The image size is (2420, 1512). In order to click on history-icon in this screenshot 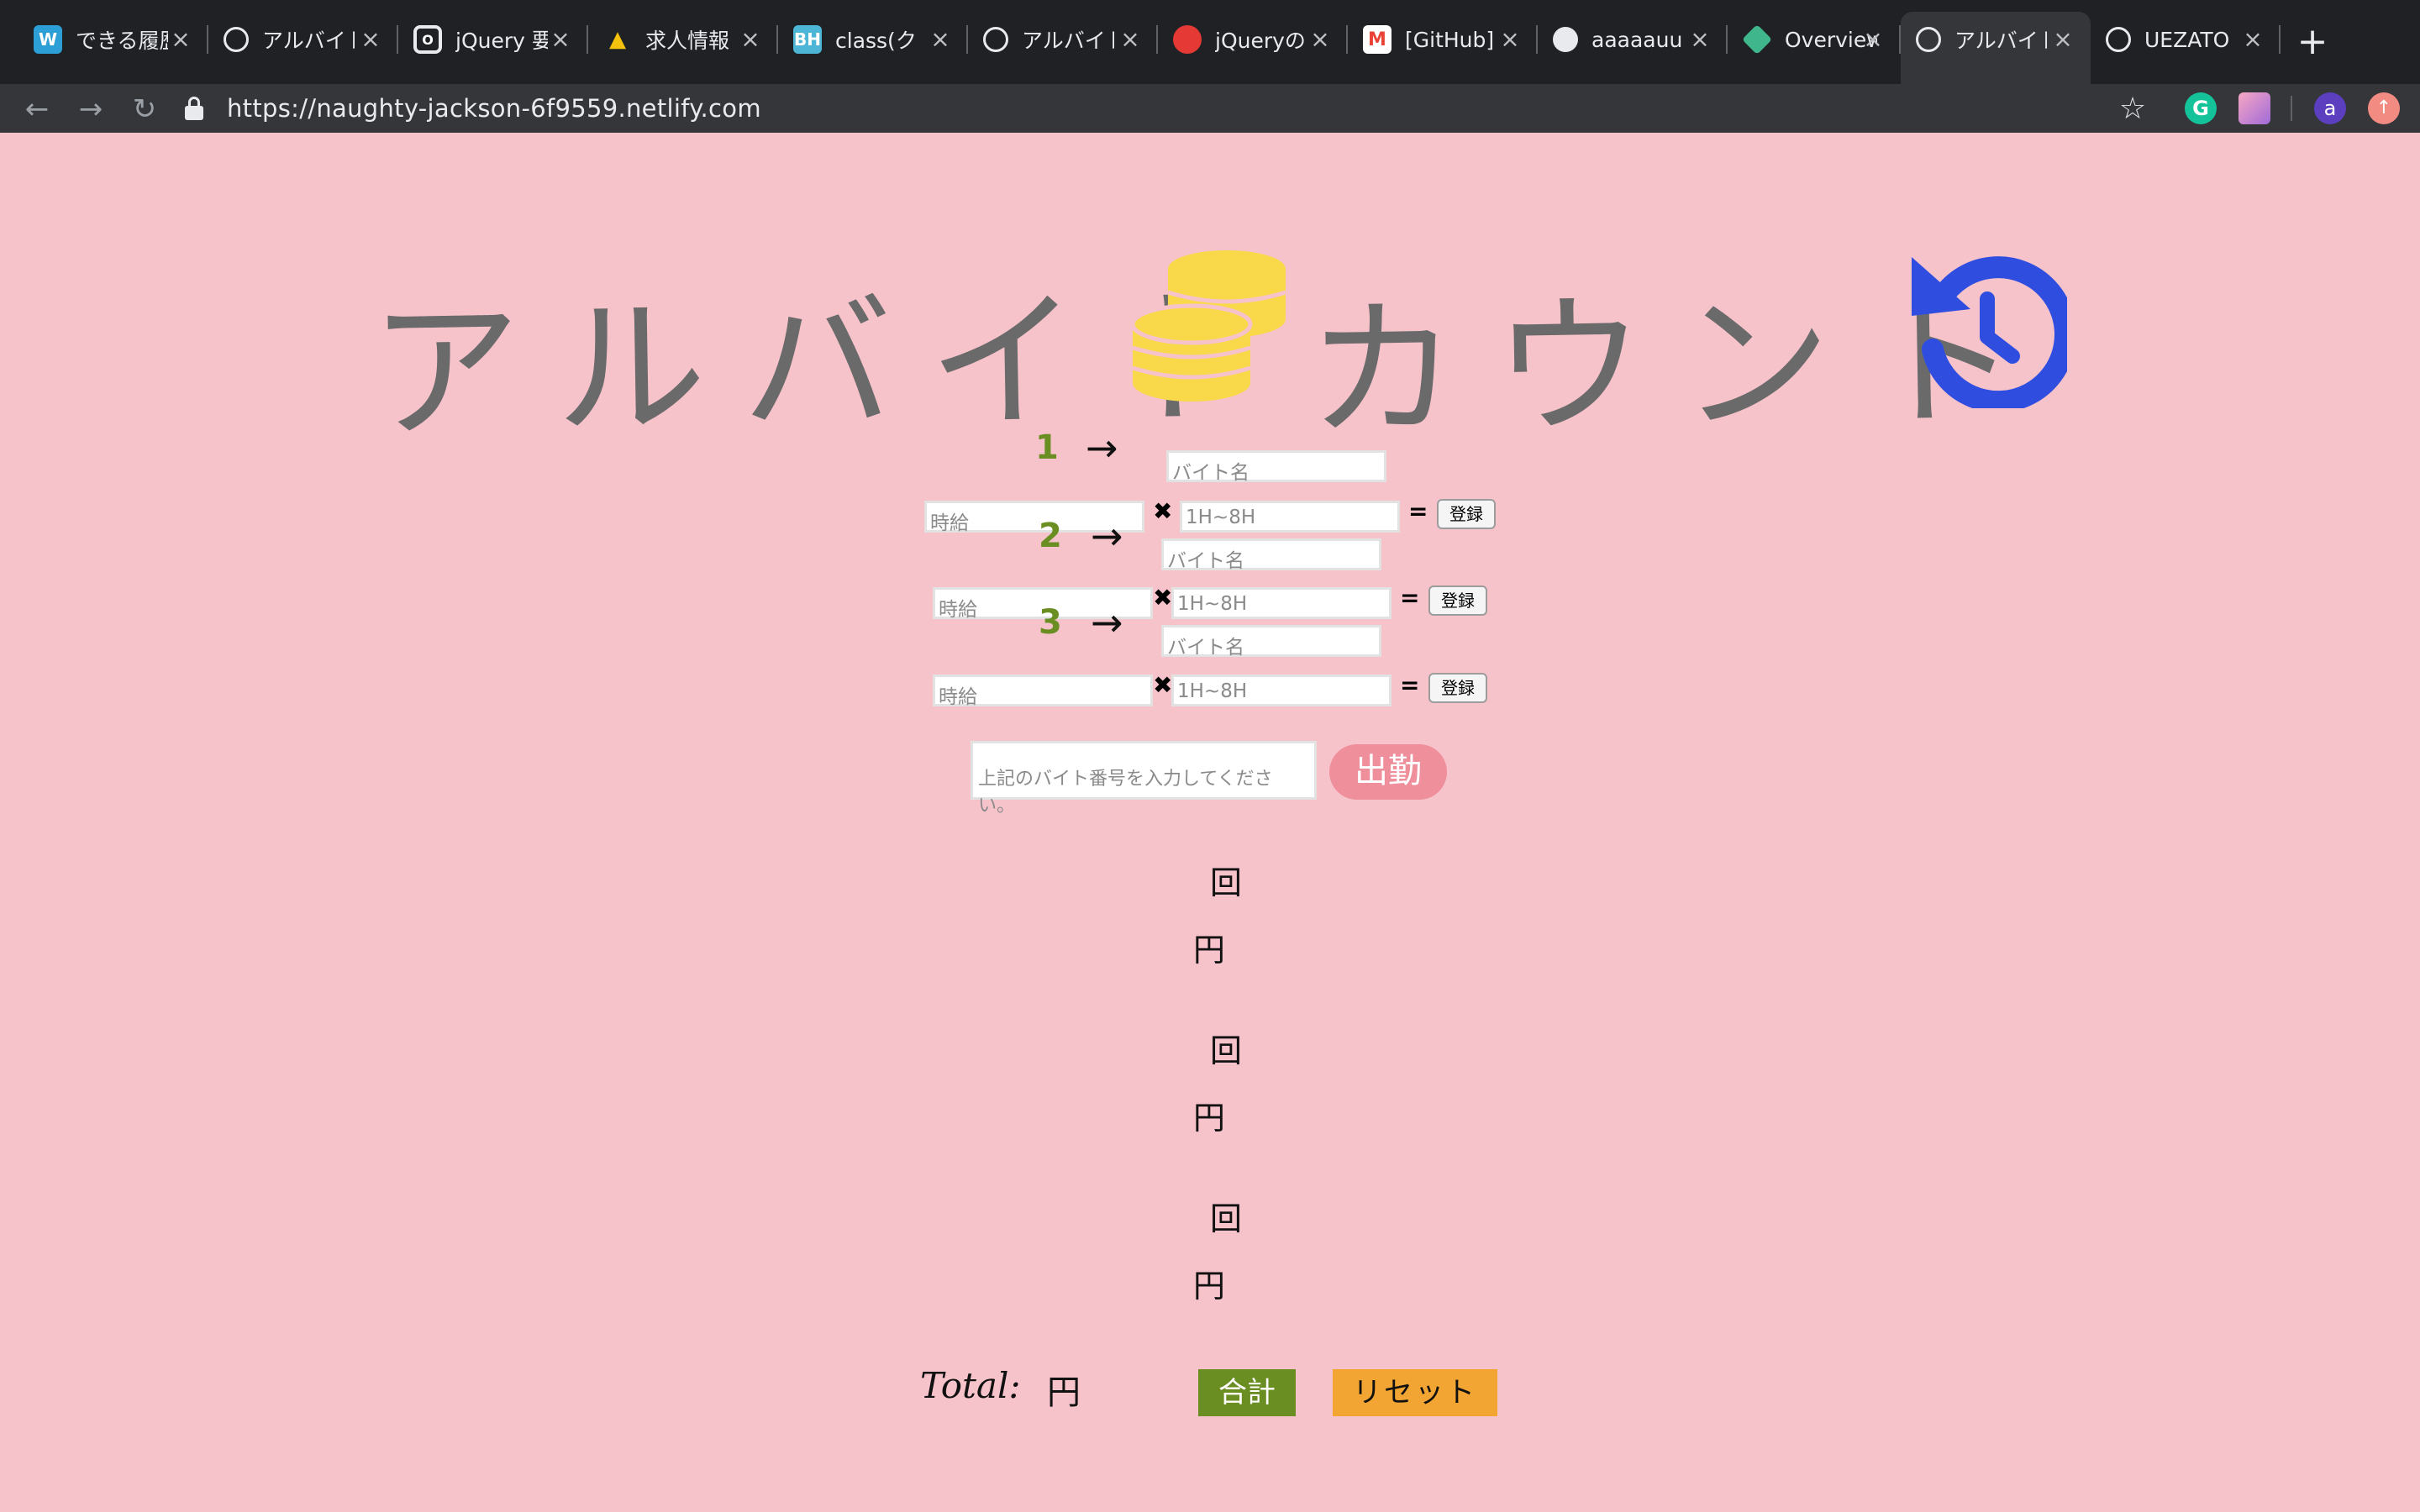, I will do `click(1987, 328)`.